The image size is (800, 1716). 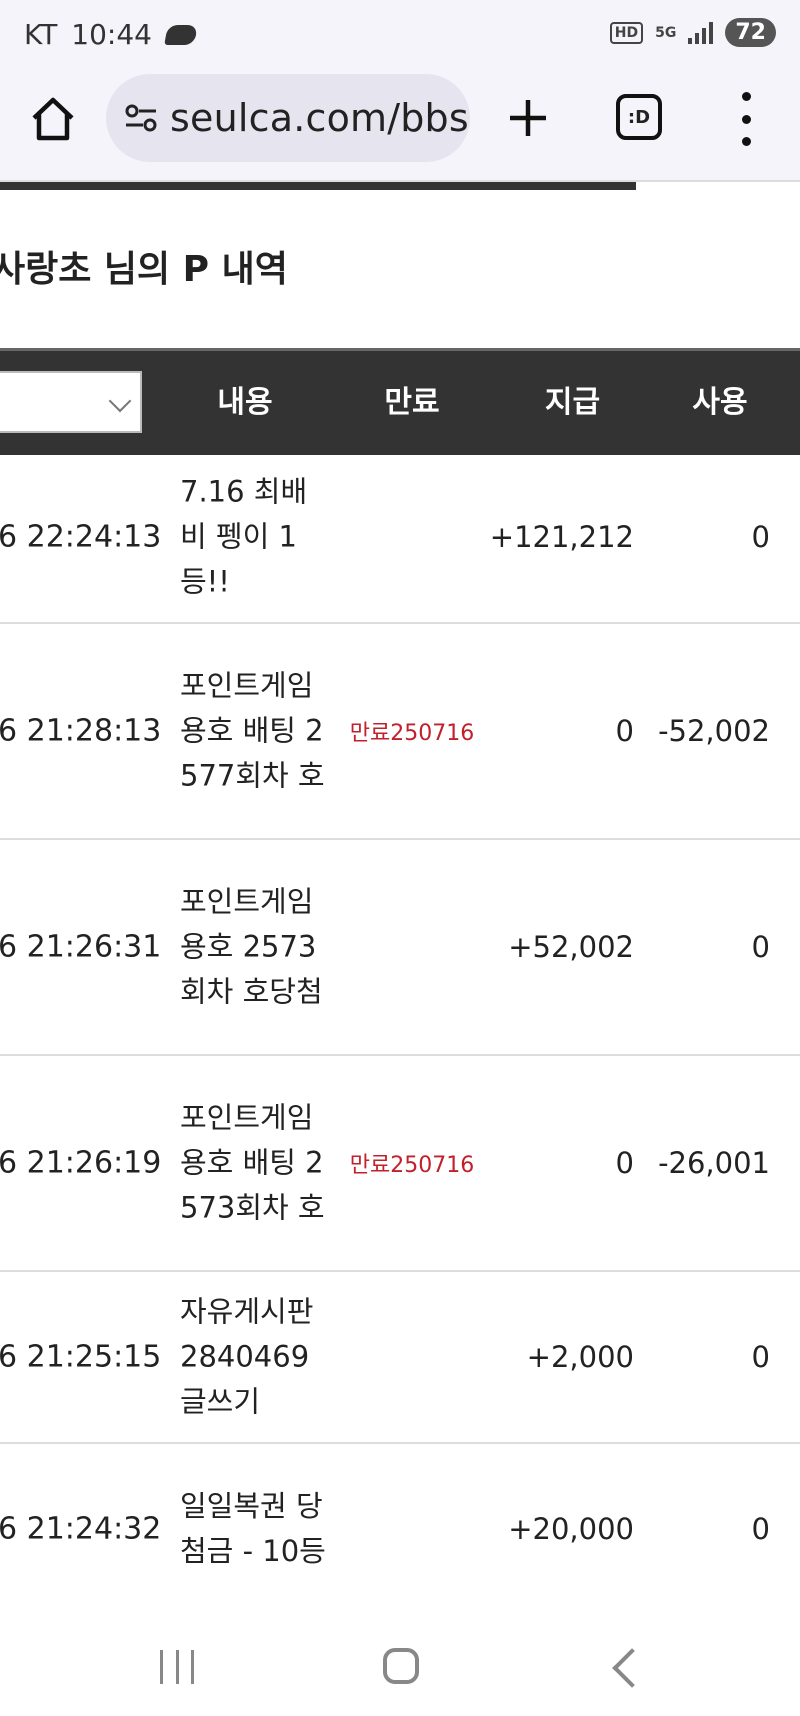 I want to click on recent-apps-icon, so click(x=177, y=1667).